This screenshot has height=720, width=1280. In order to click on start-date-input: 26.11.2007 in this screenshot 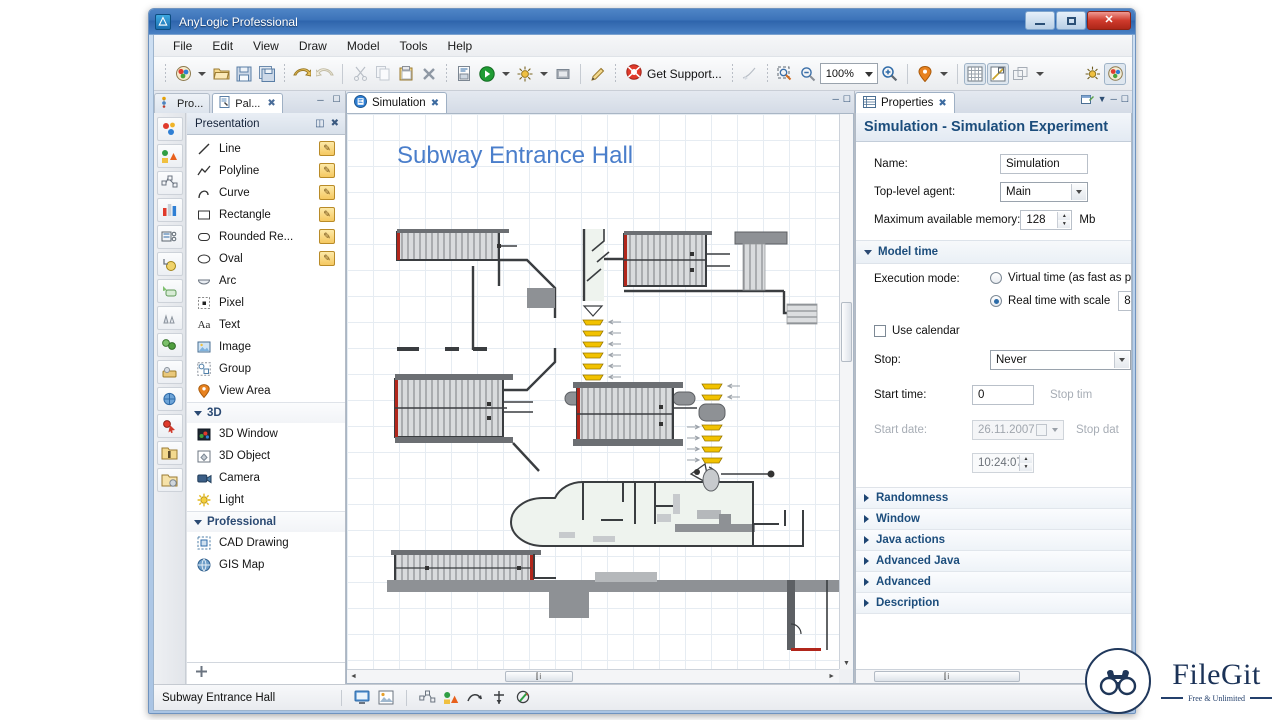, I will do `click(1018, 430)`.